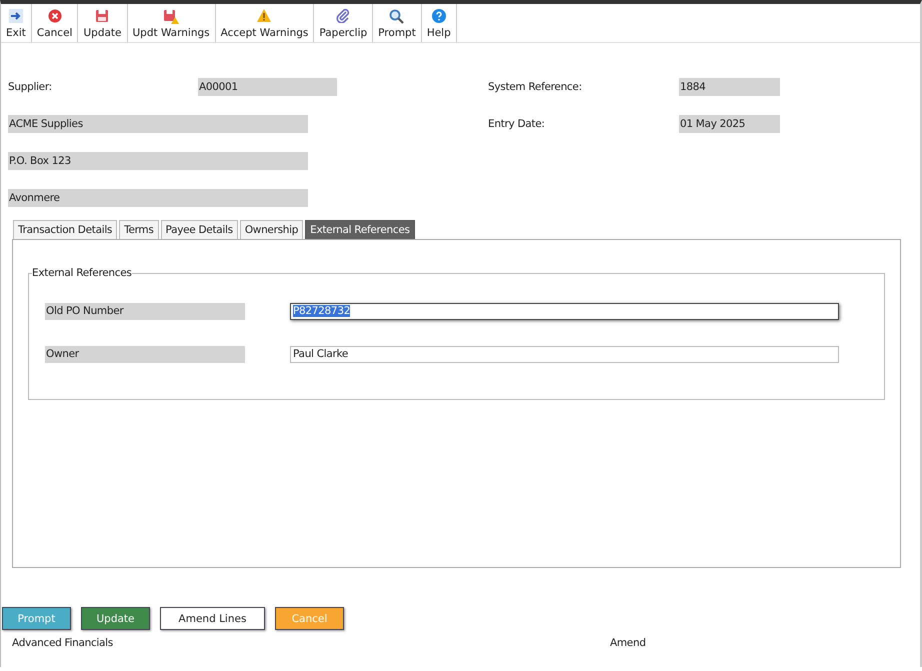 The height and width of the screenshot is (671, 922). I want to click on entry-date-field: 01 May 2025, so click(729, 124).